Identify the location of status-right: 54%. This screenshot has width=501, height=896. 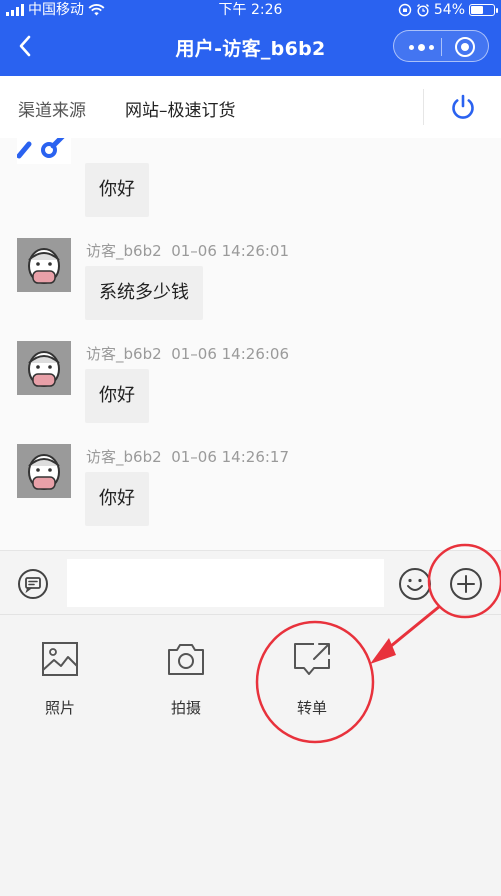
(448, 10).